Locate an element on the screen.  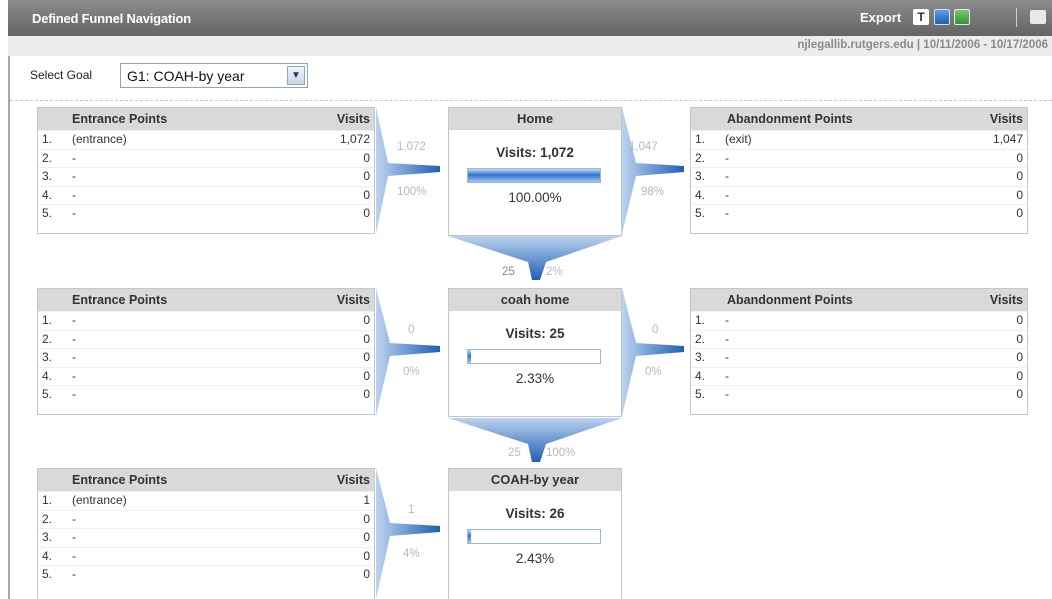
row-visits: 1,047 is located at coordinates (1007, 139).